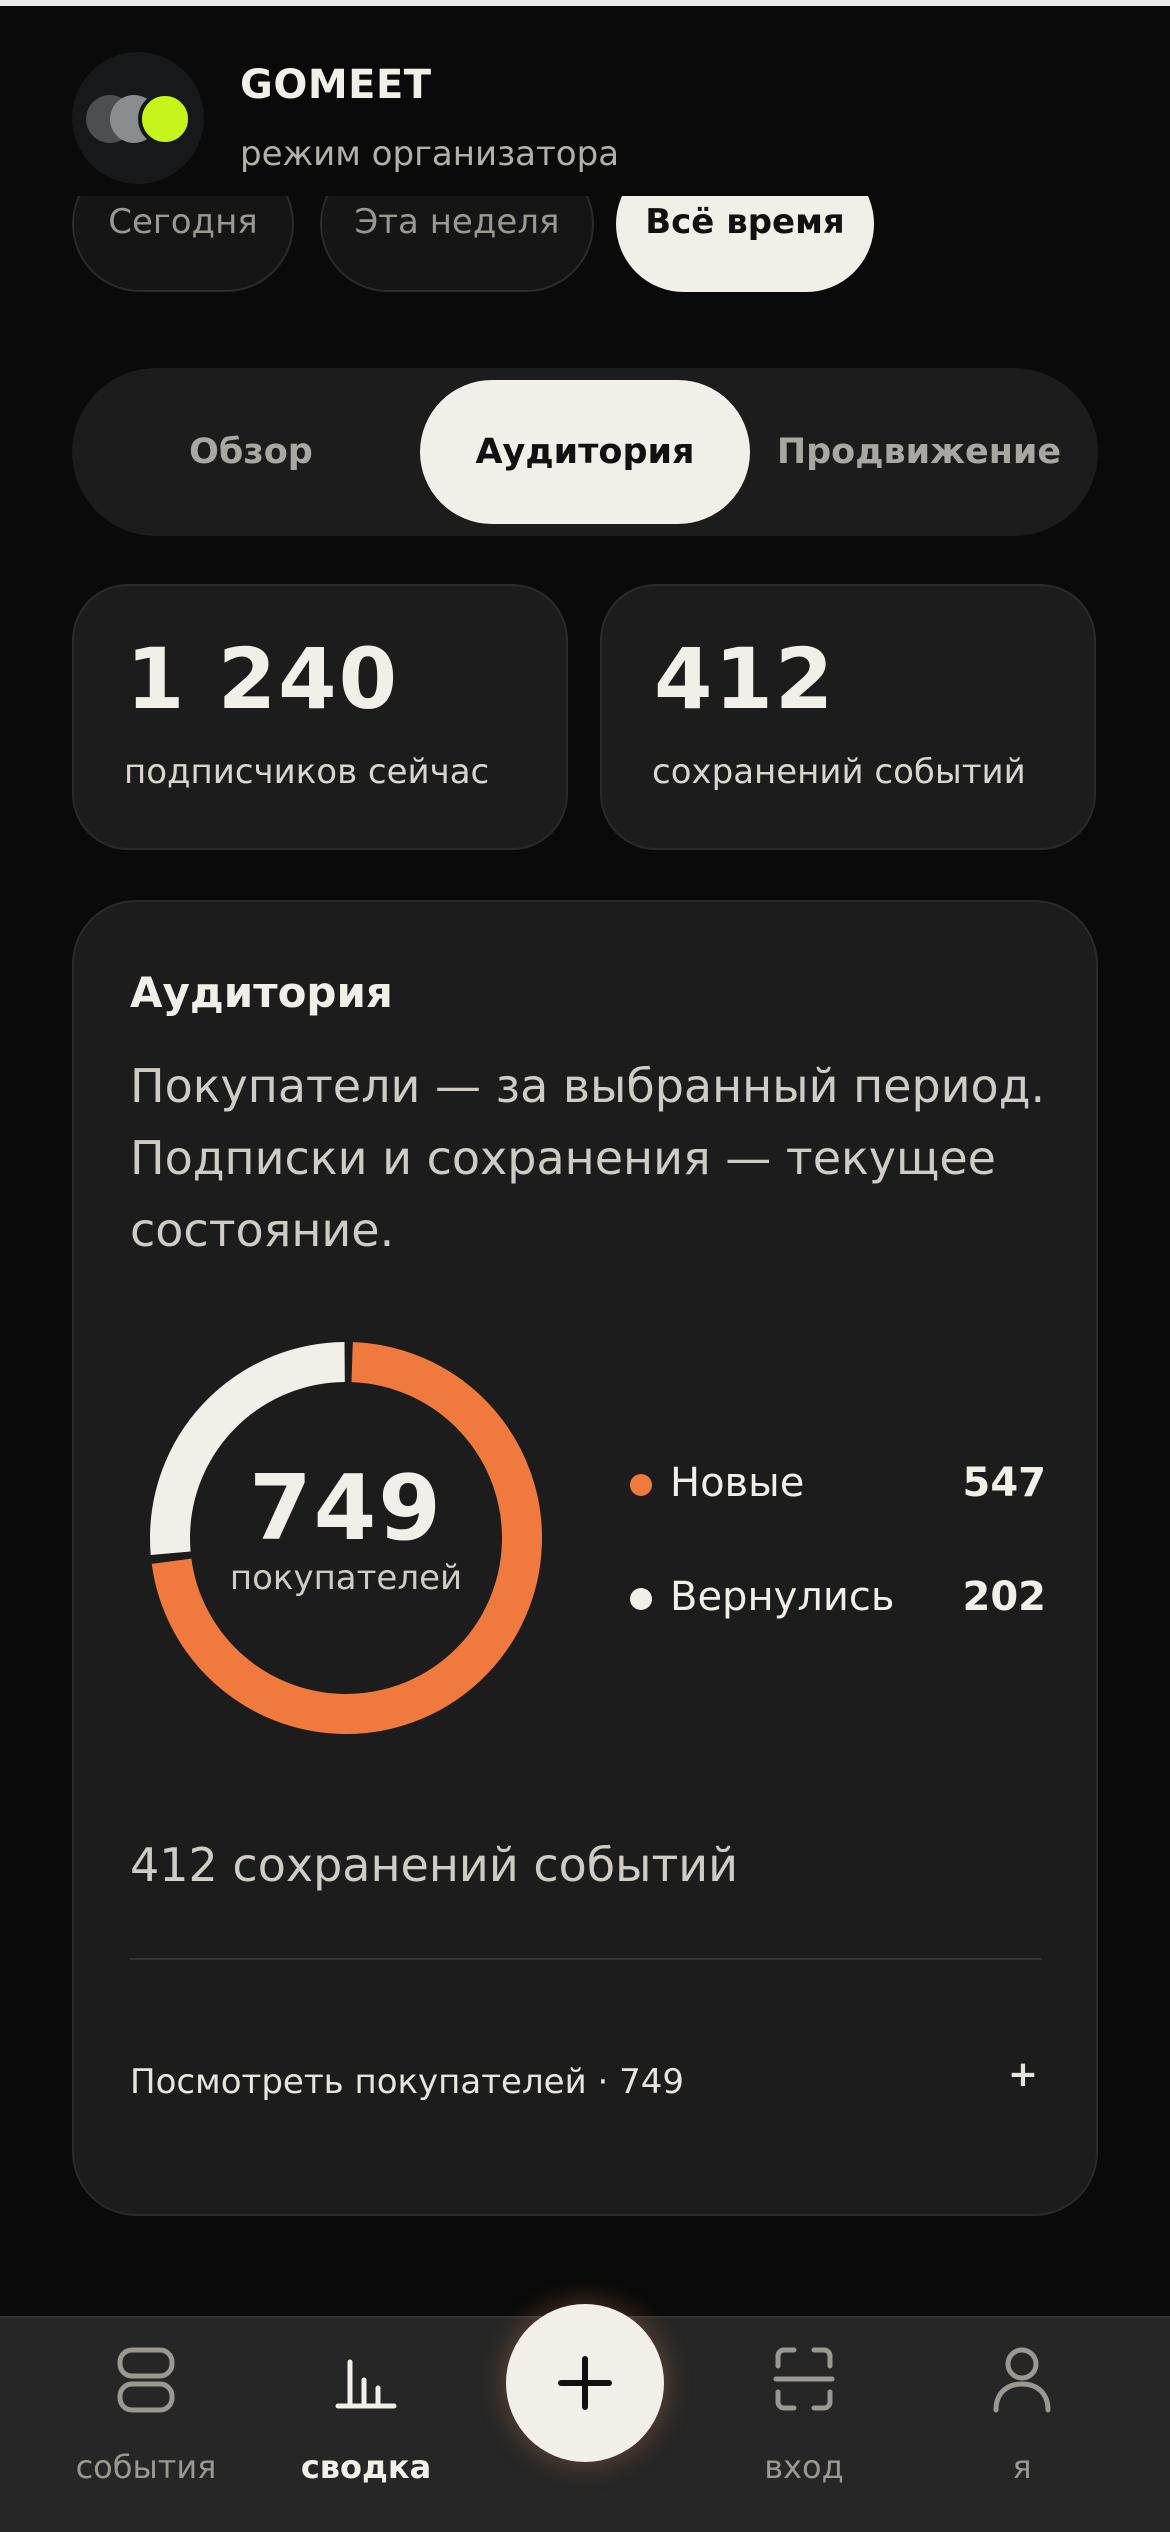 The height and width of the screenshot is (2532, 1170). Describe the element at coordinates (587, 122) in the screenshot. I see `app-header: GOMEET режим организатора` at that location.